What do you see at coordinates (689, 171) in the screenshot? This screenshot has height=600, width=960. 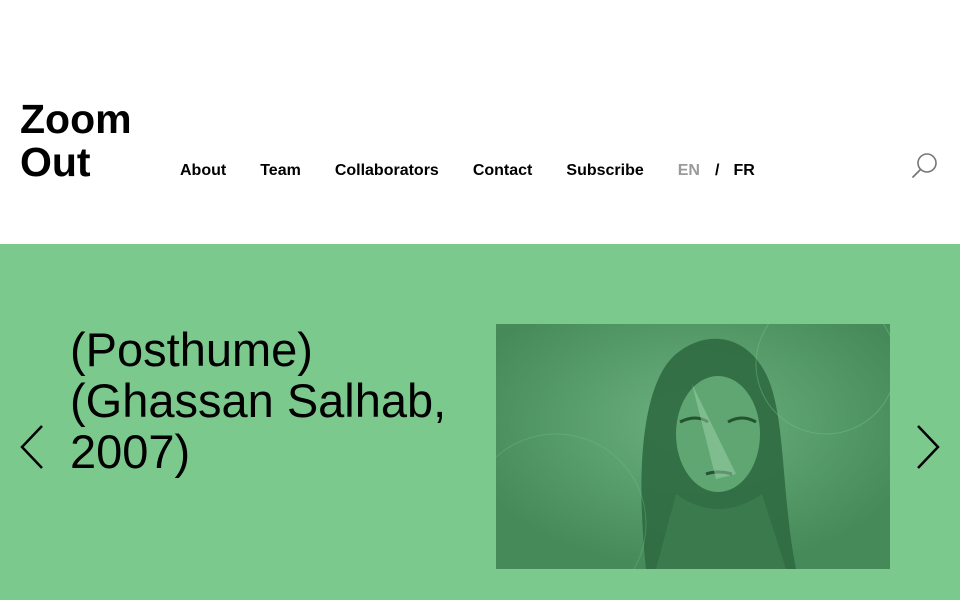 I see `language-en-link: EN` at bounding box center [689, 171].